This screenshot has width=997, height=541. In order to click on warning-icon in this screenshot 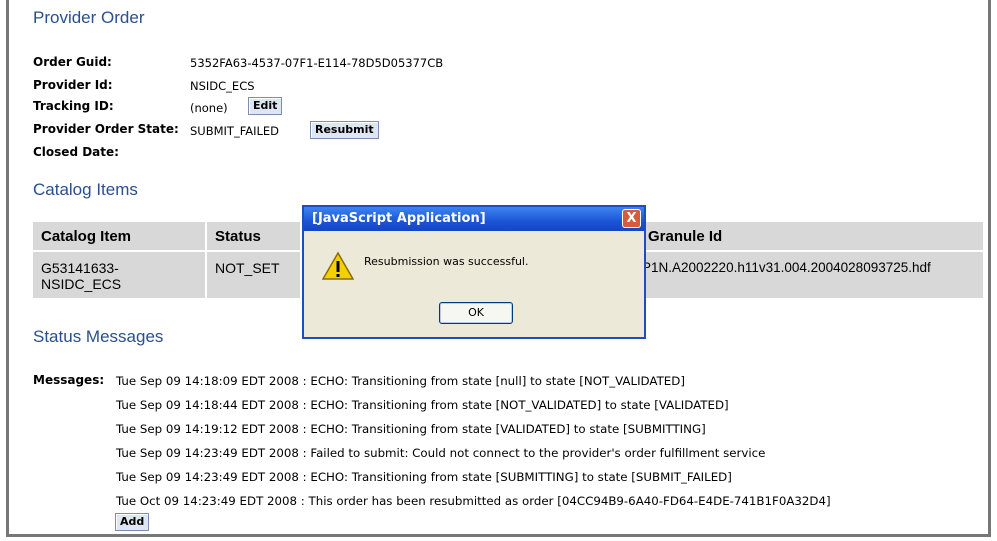, I will do `click(338, 265)`.